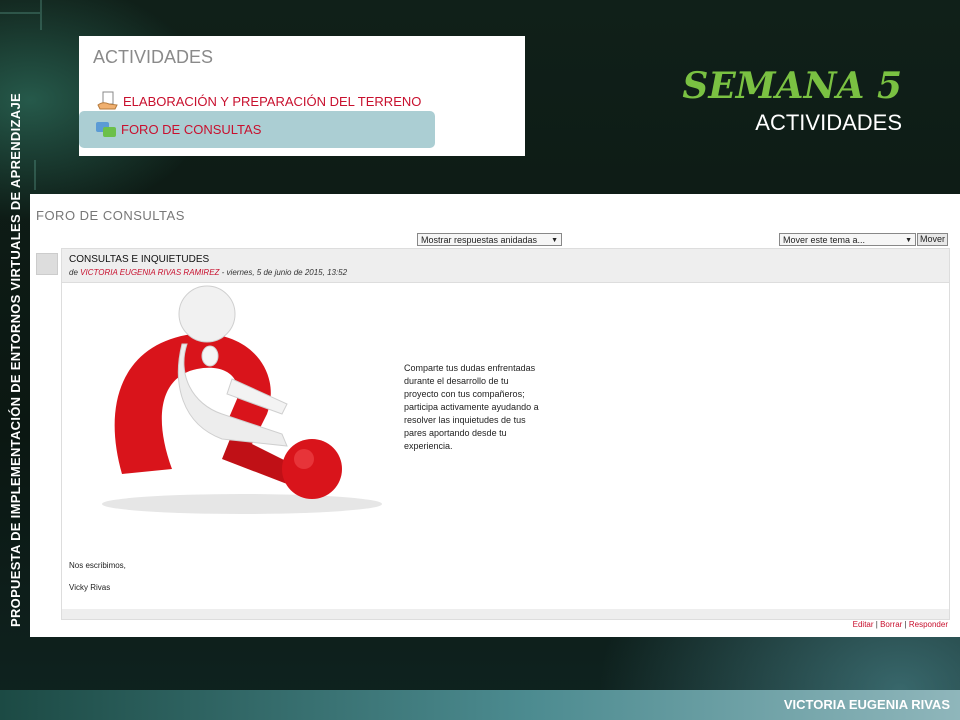  What do you see at coordinates (153, 57) in the screenshot?
I see `activities-title: ACTIVIDADES` at bounding box center [153, 57].